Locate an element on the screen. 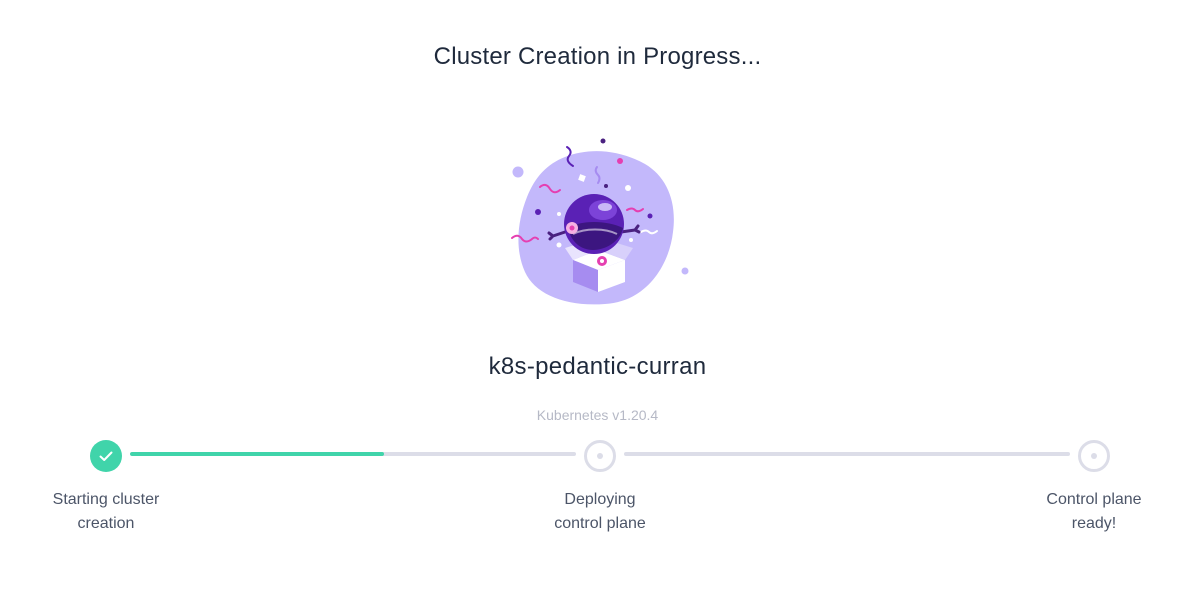 The width and height of the screenshot is (1195, 594). check-icon is located at coordinates (106, 456).